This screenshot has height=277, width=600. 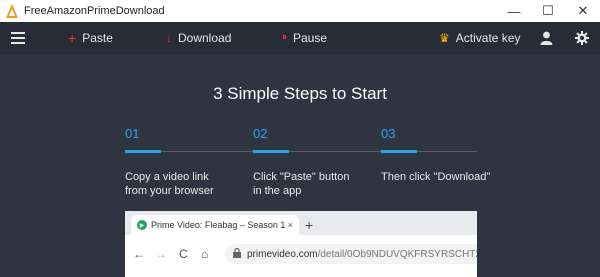 I want to click on download-button: ↓ Download, so click(x=198, y=38).